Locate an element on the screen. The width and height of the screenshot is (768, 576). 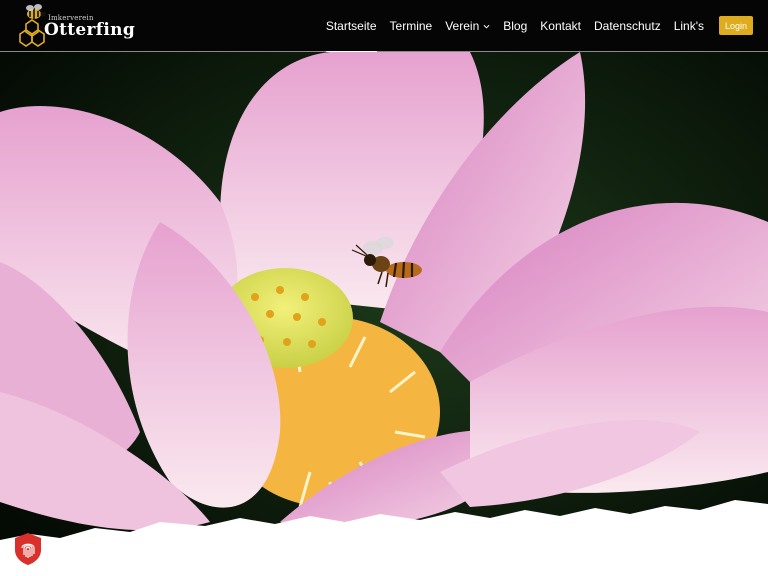
nav-item-datenschutz: Datenschutz is located at coordinates (627, 26).